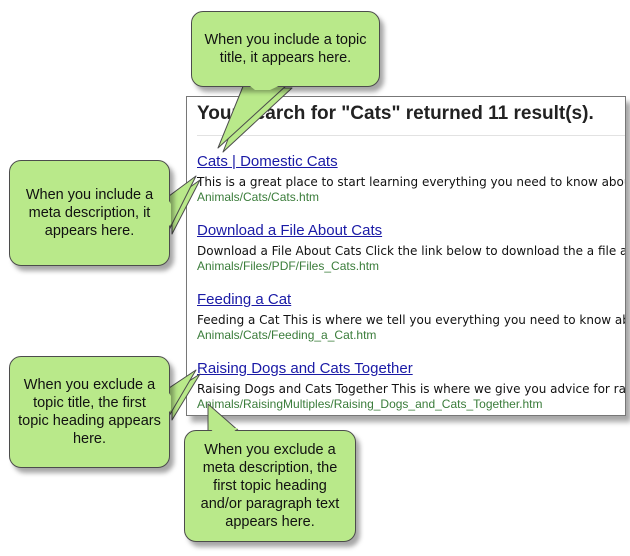  Describe the element at coordinates (224, 430) in the screenshot. I see `callout-pointer-join` at that location.